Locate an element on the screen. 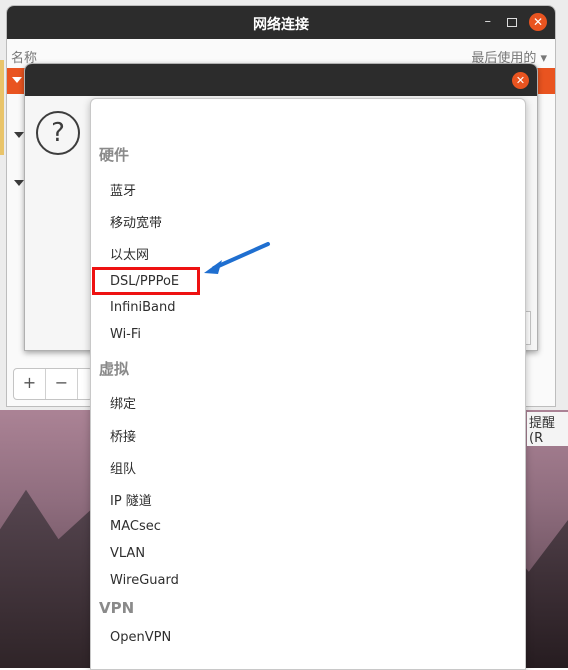  pointer-arrow-icon is located at coordinates (237, 258).